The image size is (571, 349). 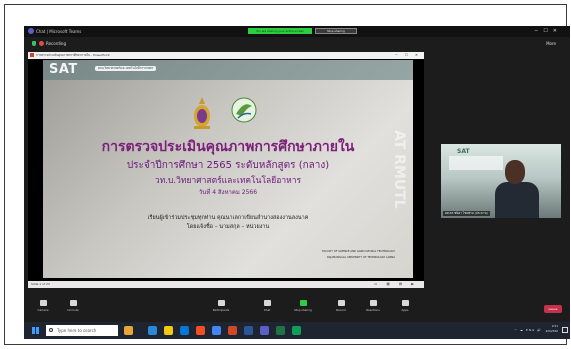 I want to click on participant-video: SAT ผศ.ดร.ชนิดา ไชยพรม (ประธาน), so click(x=501, y=181).